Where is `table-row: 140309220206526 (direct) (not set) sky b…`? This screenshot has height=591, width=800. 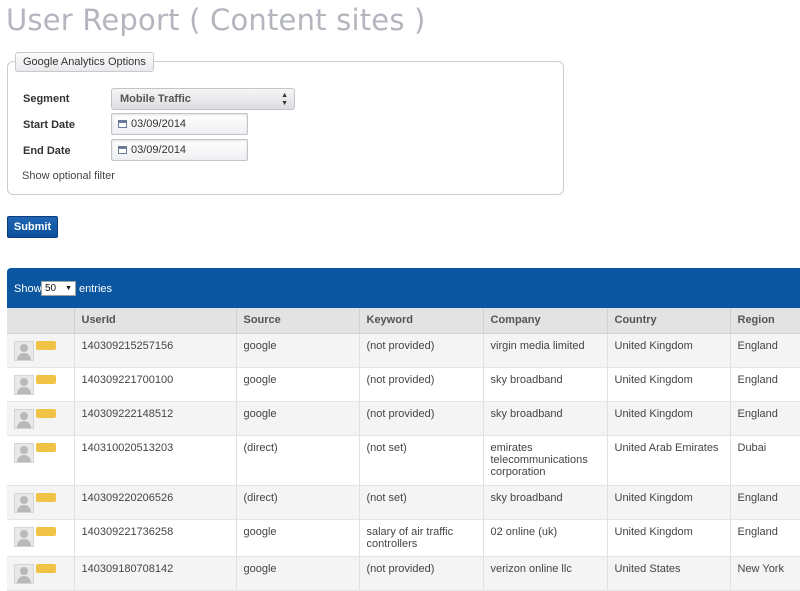
table-row: 140309220206526 (direct) (not set) sky b… is located at coordinates (403, 502).